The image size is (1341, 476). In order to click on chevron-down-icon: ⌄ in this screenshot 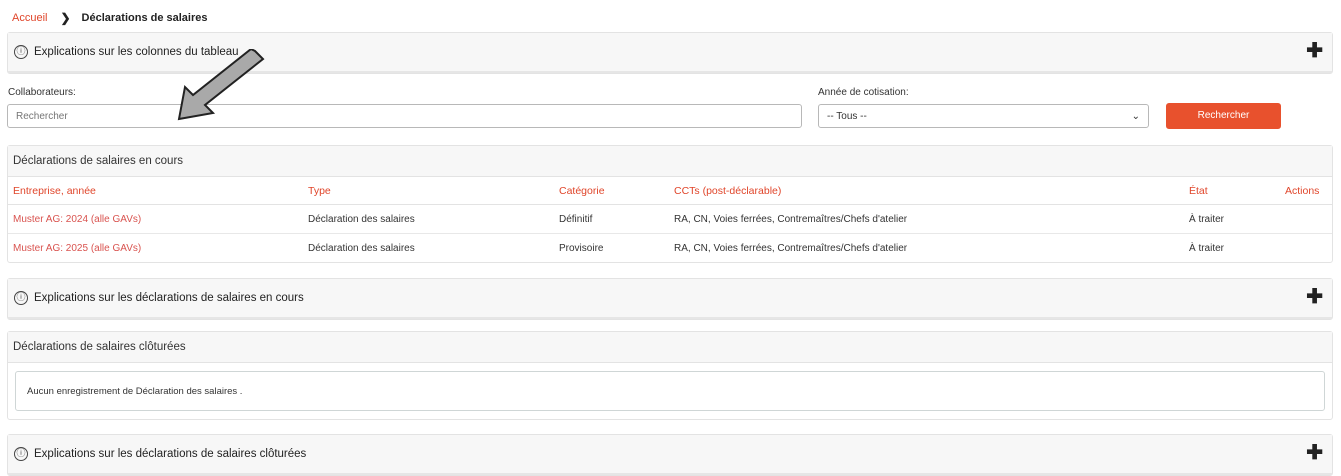, I will do `click(1135, 116)`.